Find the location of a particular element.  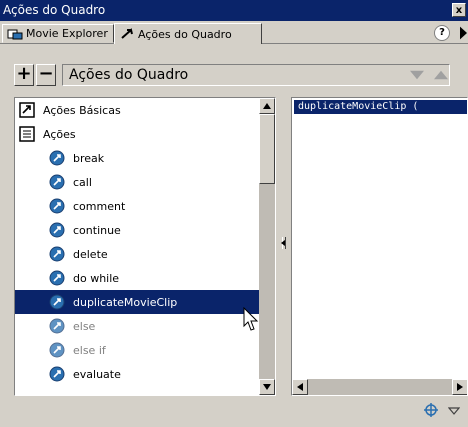

scroll-right-button is located at coordinates (459, 387).